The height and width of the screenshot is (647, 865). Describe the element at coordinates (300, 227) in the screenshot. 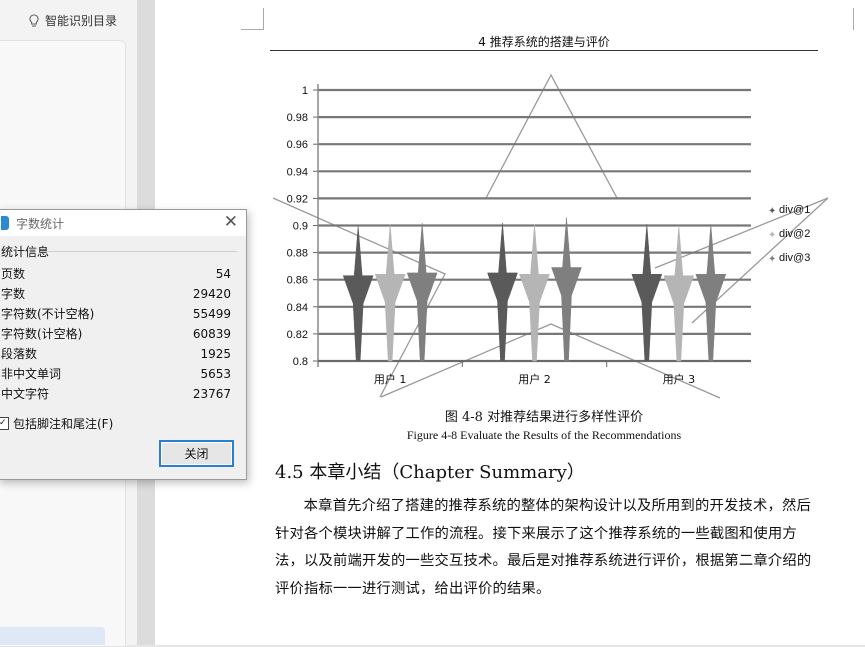

I see `y-tick-label: 0.9` at that location.